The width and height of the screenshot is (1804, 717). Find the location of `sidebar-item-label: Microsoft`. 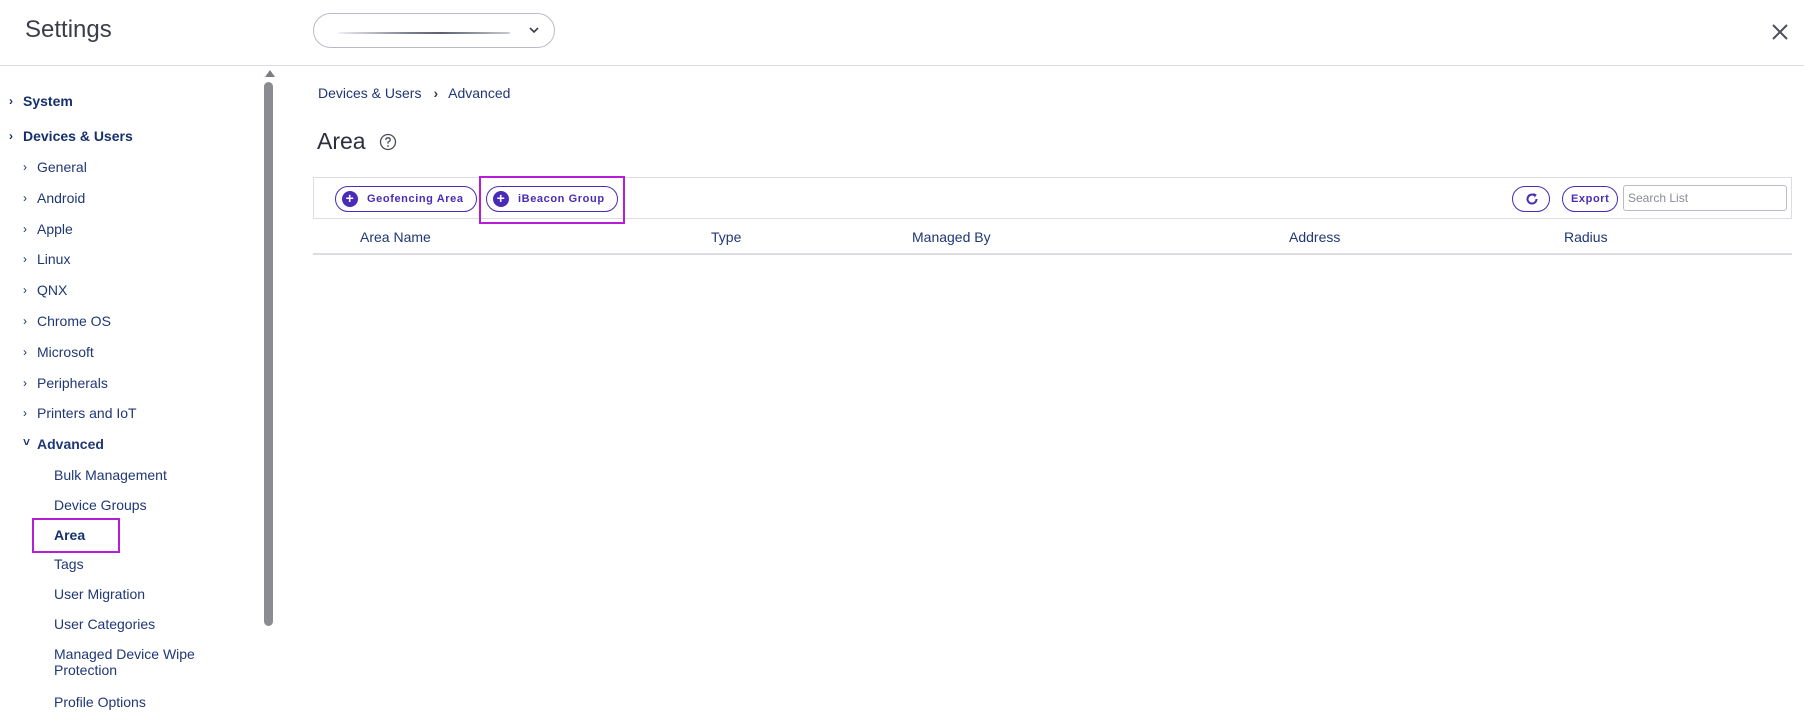

sidebar-item-label: Microsoft is located at coordinates (65, 352).